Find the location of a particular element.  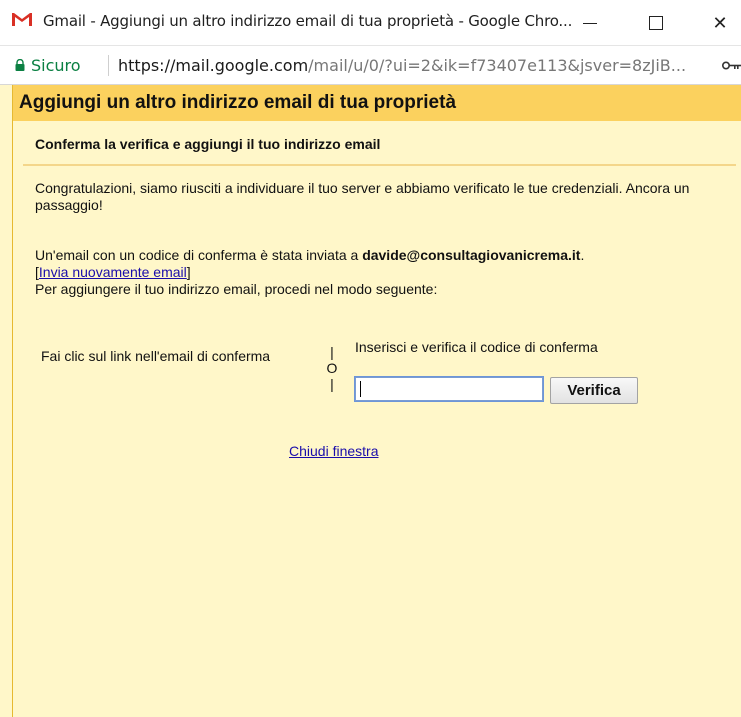

confirmation-code-input is located at coordinates (449, 389).